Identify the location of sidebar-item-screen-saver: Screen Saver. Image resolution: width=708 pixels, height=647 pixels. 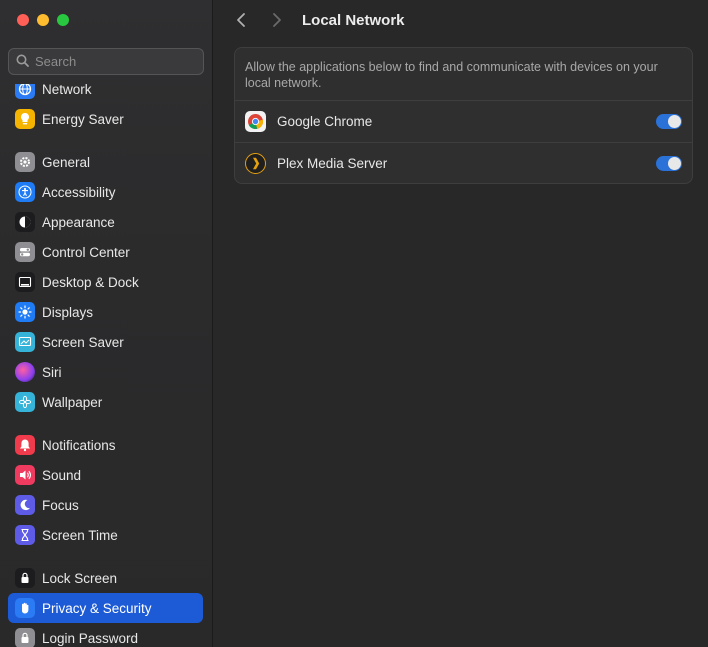
(105, 342).